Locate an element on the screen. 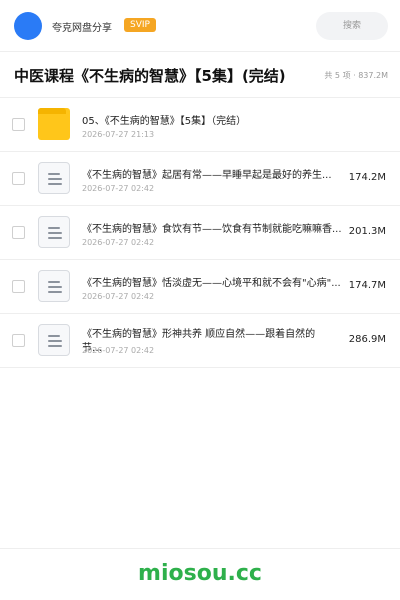 The width and height of the screenshot is (400, 600). file-date: 2026-07-27 21:13 is located at coordinates (118, 134).